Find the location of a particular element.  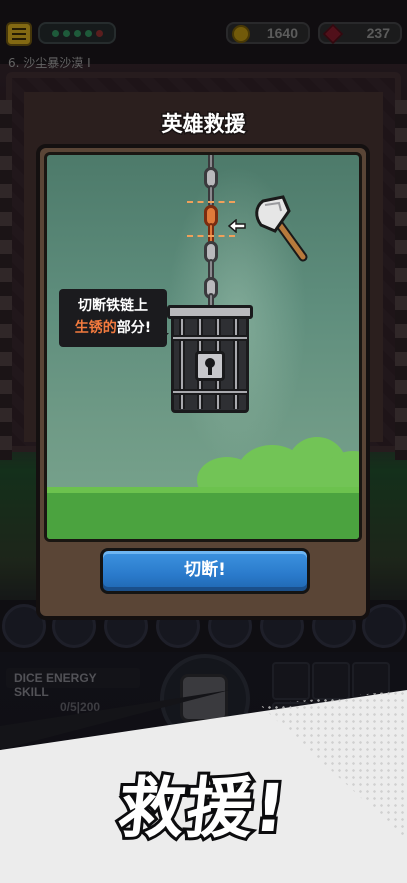

arrow-left-icon is located at coordinates (236, 226).